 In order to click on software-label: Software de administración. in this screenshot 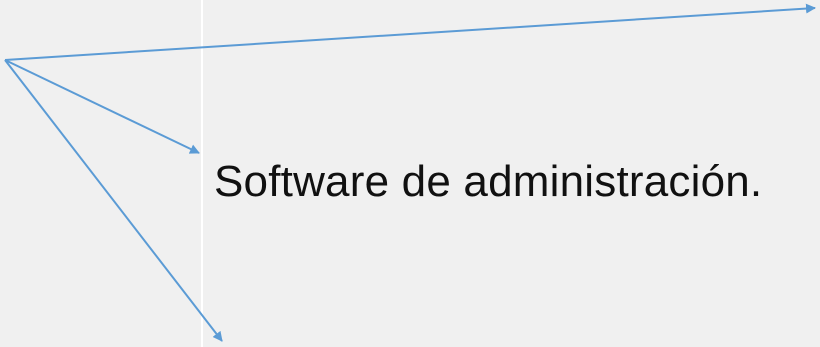, I will do `click(488, 181)`.